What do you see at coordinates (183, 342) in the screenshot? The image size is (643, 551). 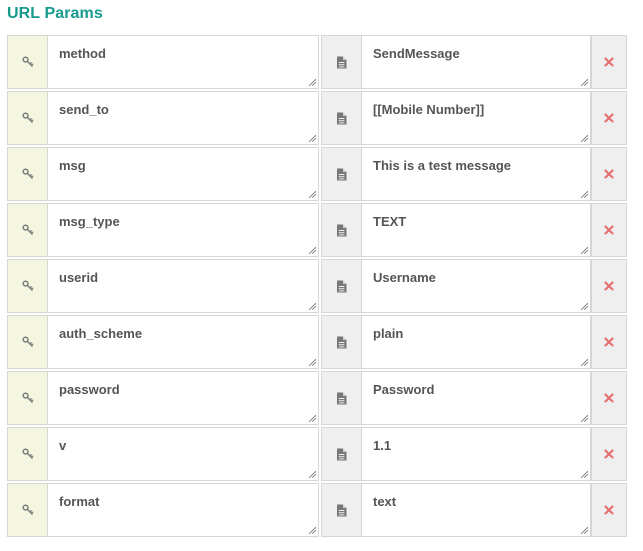 I see `param-key-field: auth_scheme` at bounding box center [183, 342].